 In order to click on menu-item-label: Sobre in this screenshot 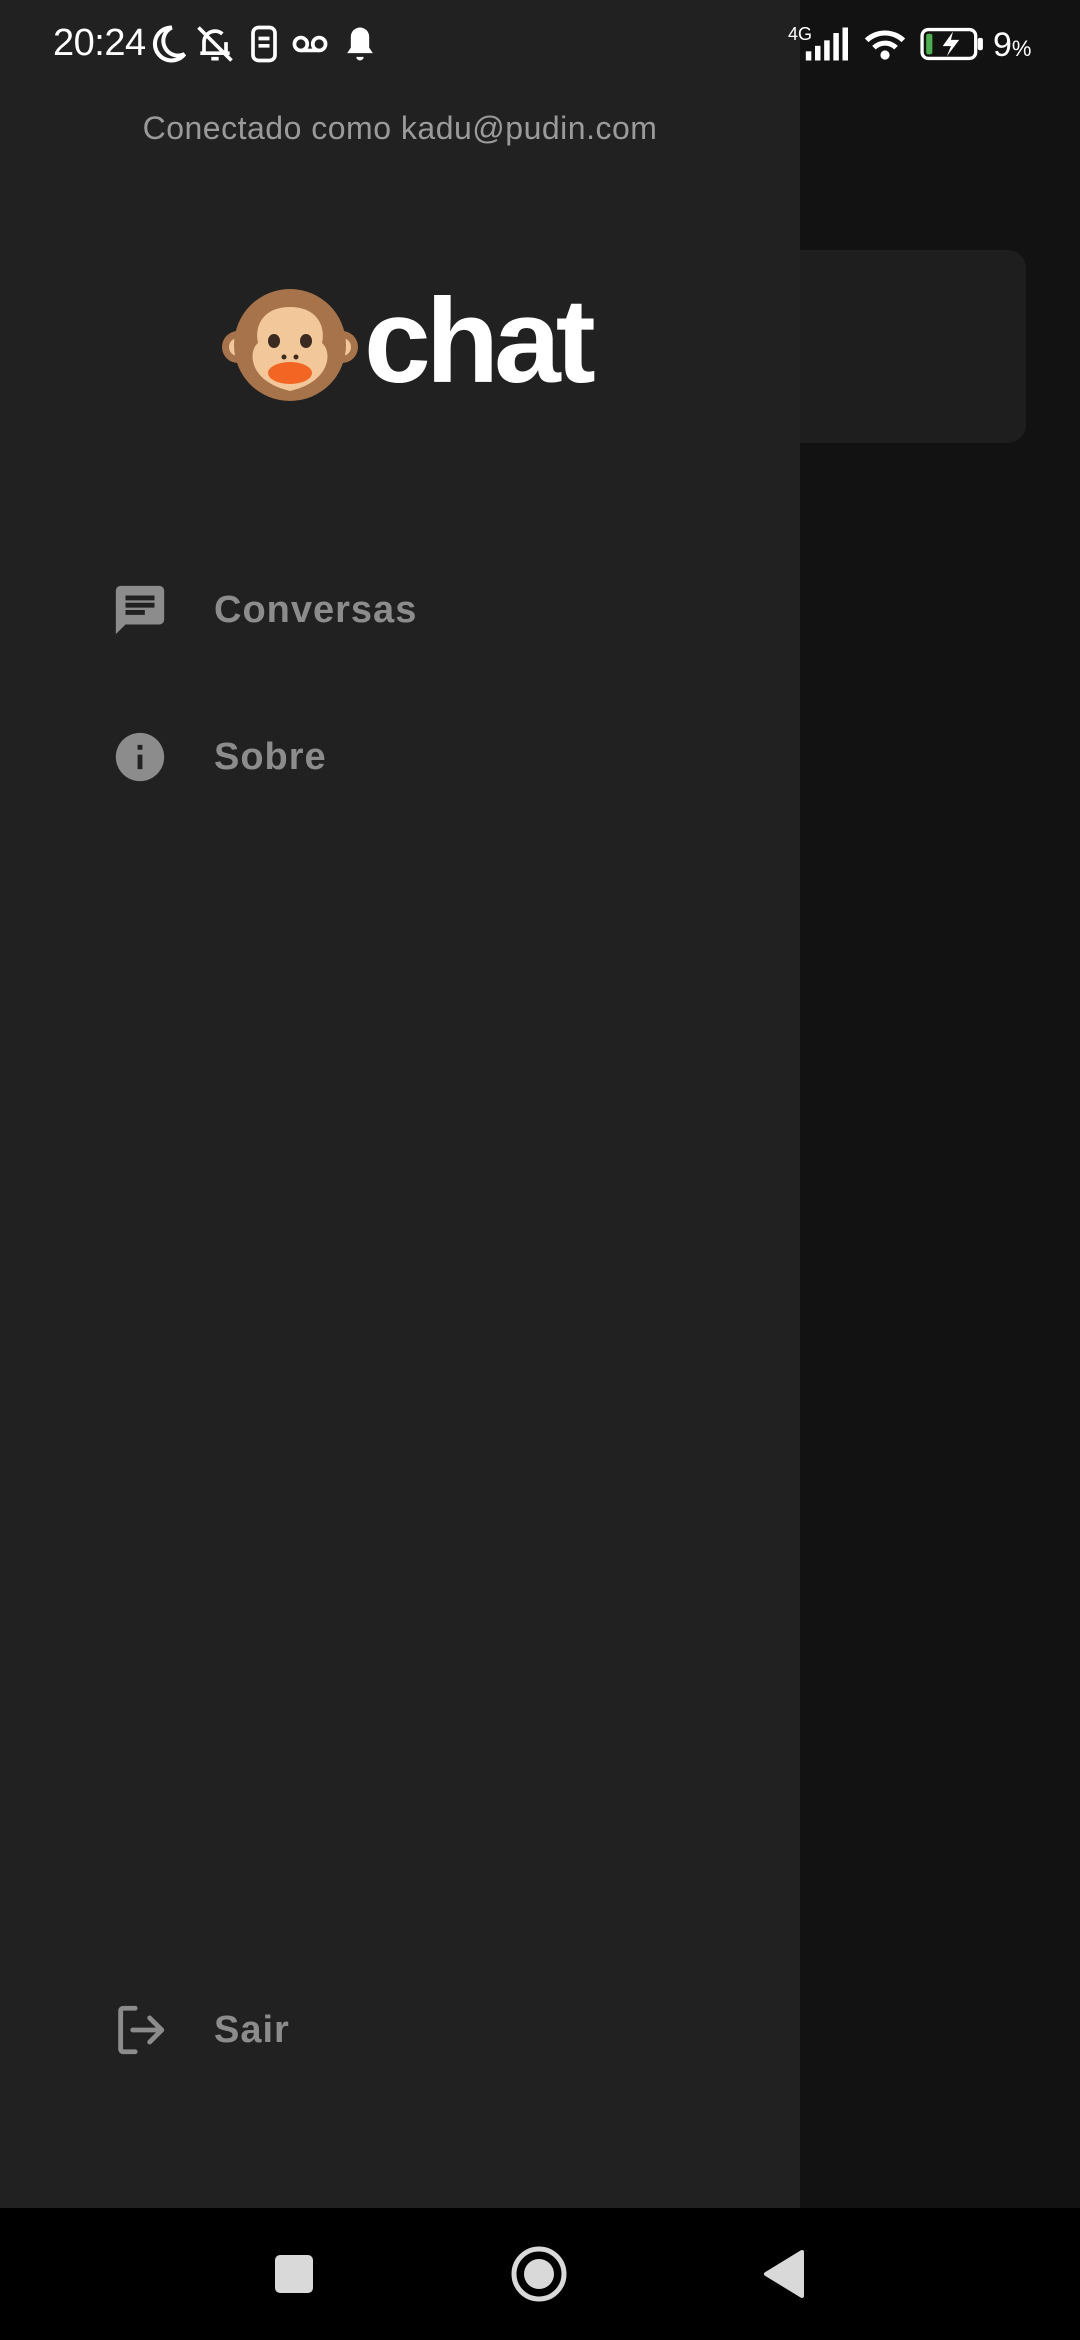, I will do `click(270, 756)`.